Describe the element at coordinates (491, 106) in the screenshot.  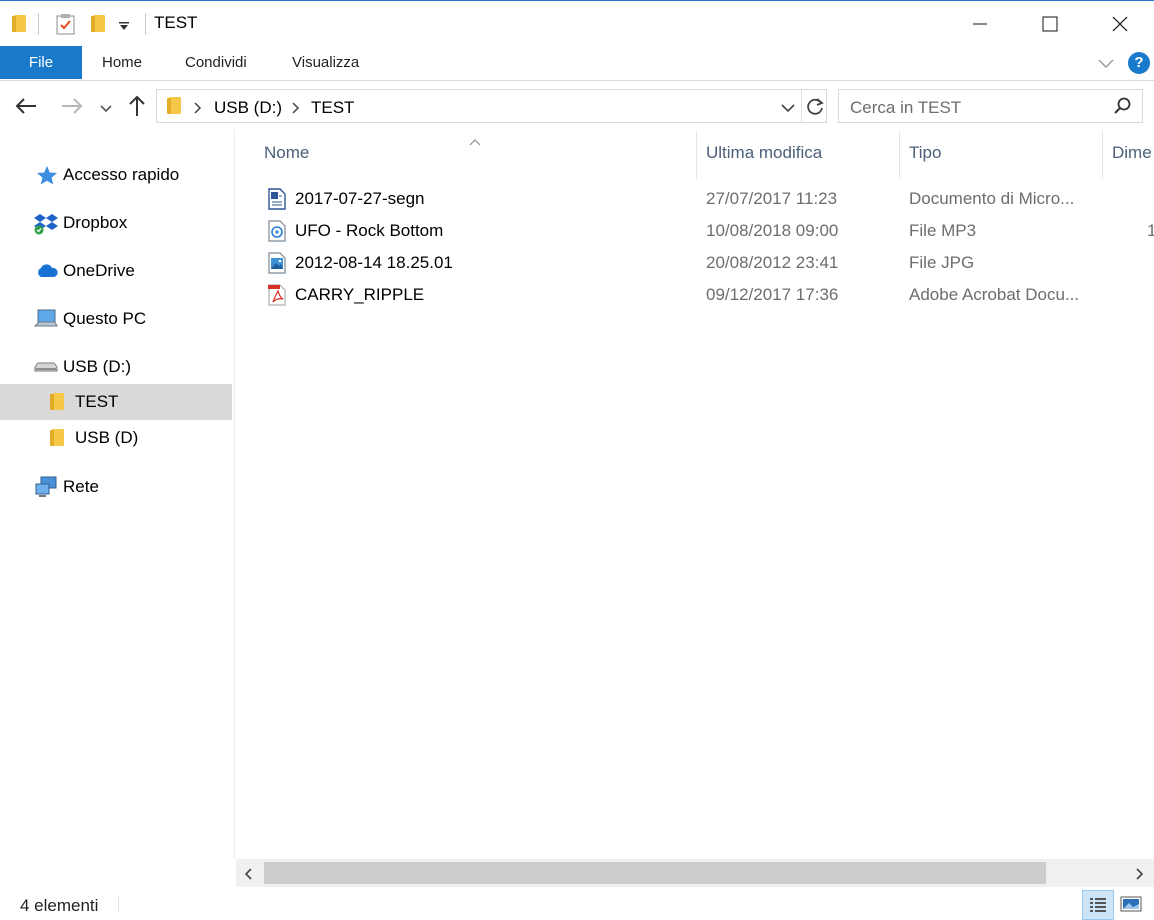
I see `address-bar: USB (D:) TEST` at that location.